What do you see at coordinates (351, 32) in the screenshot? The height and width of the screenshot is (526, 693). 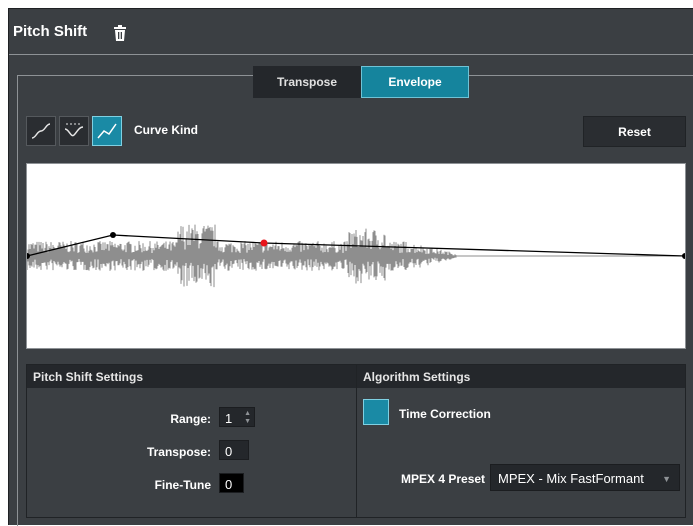 I see `title-bar: Pitch Shift` at bounding box center [351, 32].